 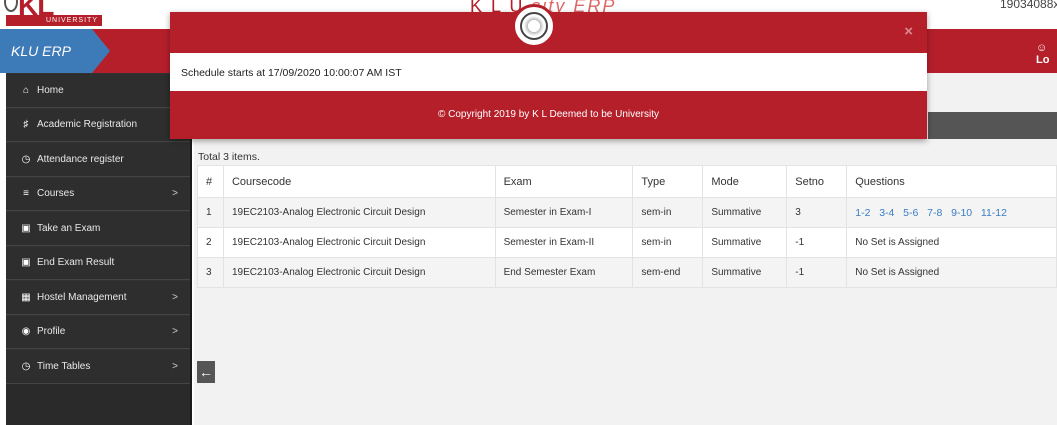 I want to click on arrow-left-icon: ←, so click(x=206, y=372).